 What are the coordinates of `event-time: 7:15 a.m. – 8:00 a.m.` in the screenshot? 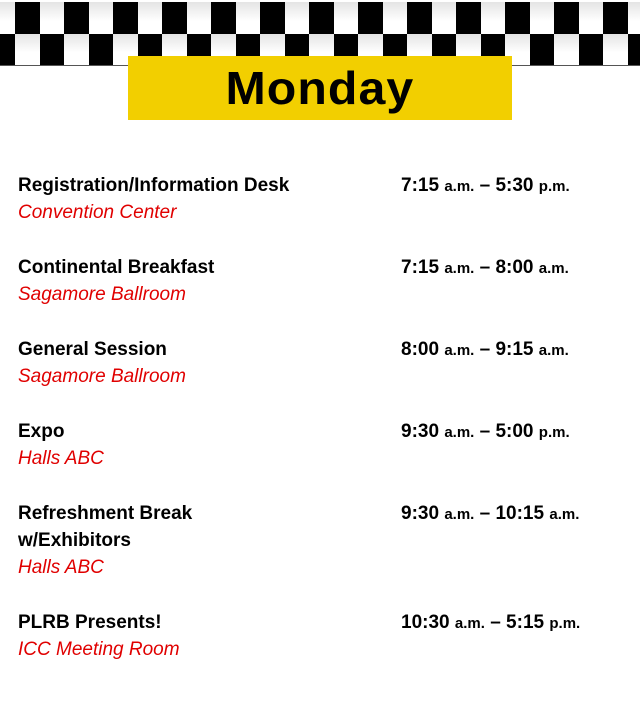 It's located at (485, 268).